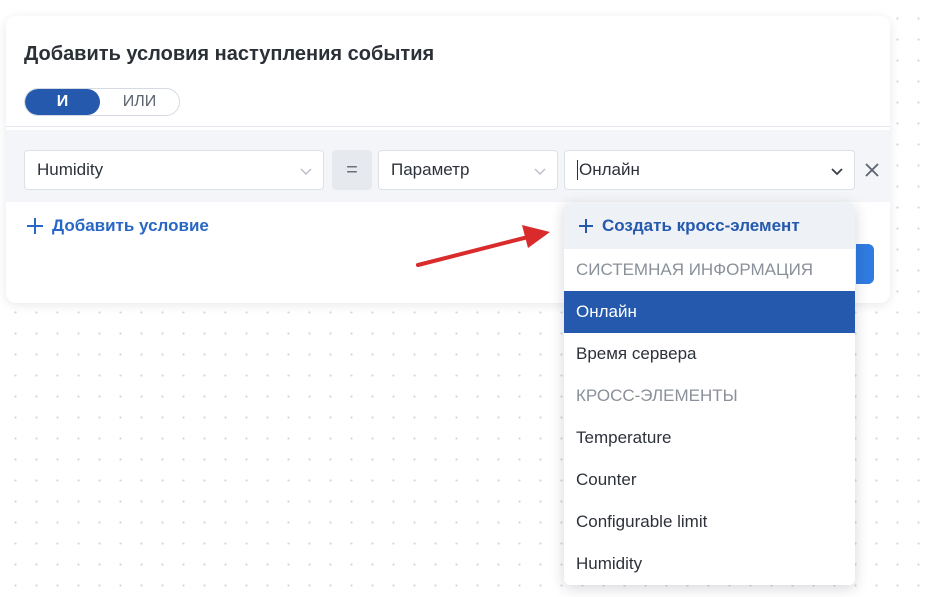  I want to click on operator-button: =, so click(352, 170).